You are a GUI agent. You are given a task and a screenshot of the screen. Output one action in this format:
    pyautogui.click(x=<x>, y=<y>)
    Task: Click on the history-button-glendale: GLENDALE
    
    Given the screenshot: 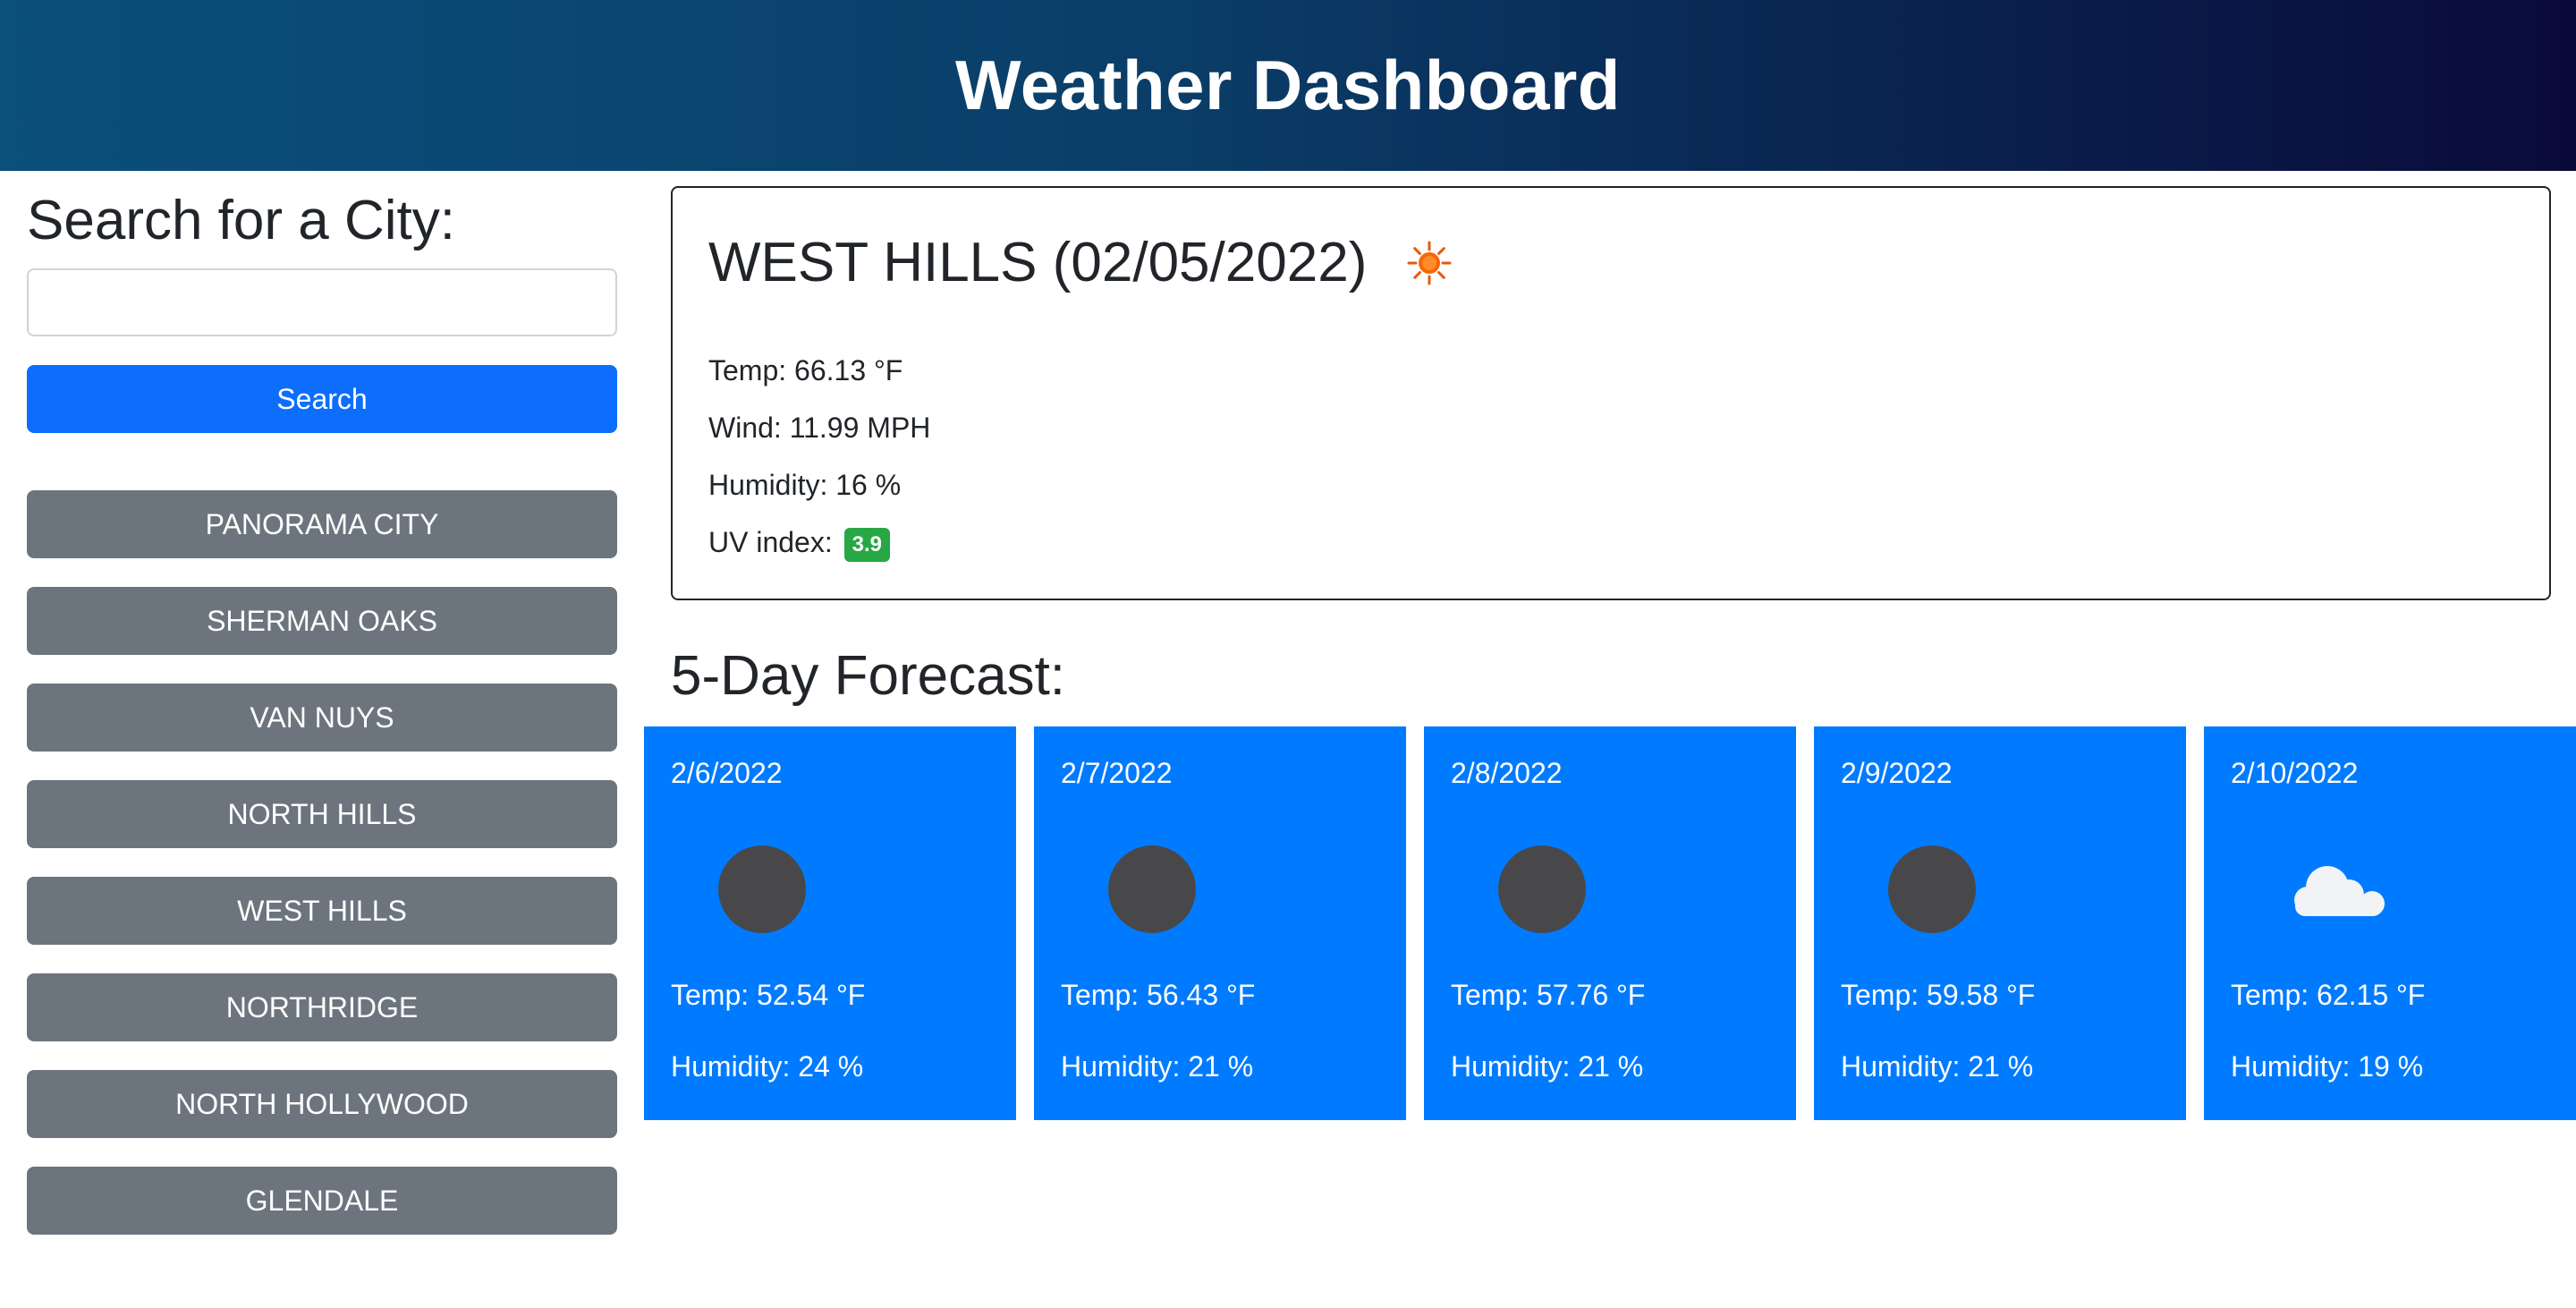 What is the action you would take?
    pyautogui.click(x=322, y=1201)
    